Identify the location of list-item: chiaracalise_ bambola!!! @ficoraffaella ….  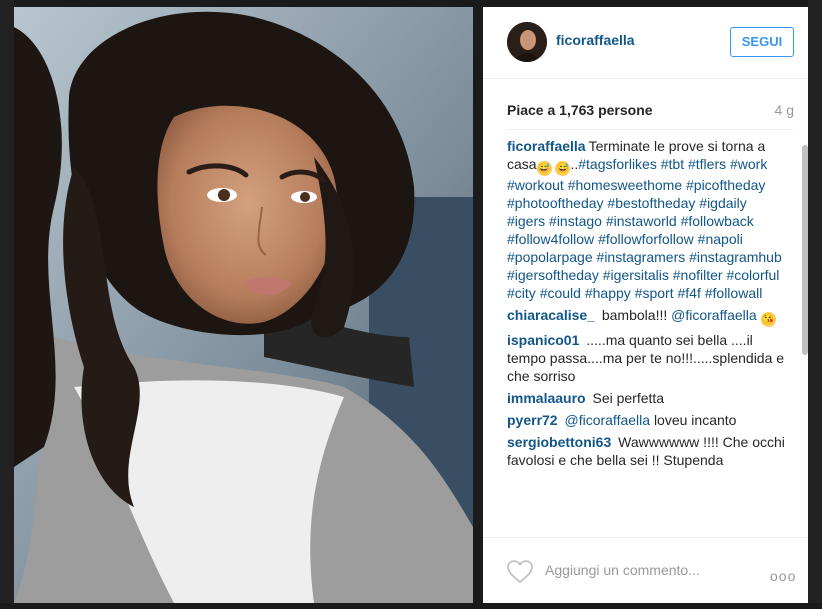
(647, 316).